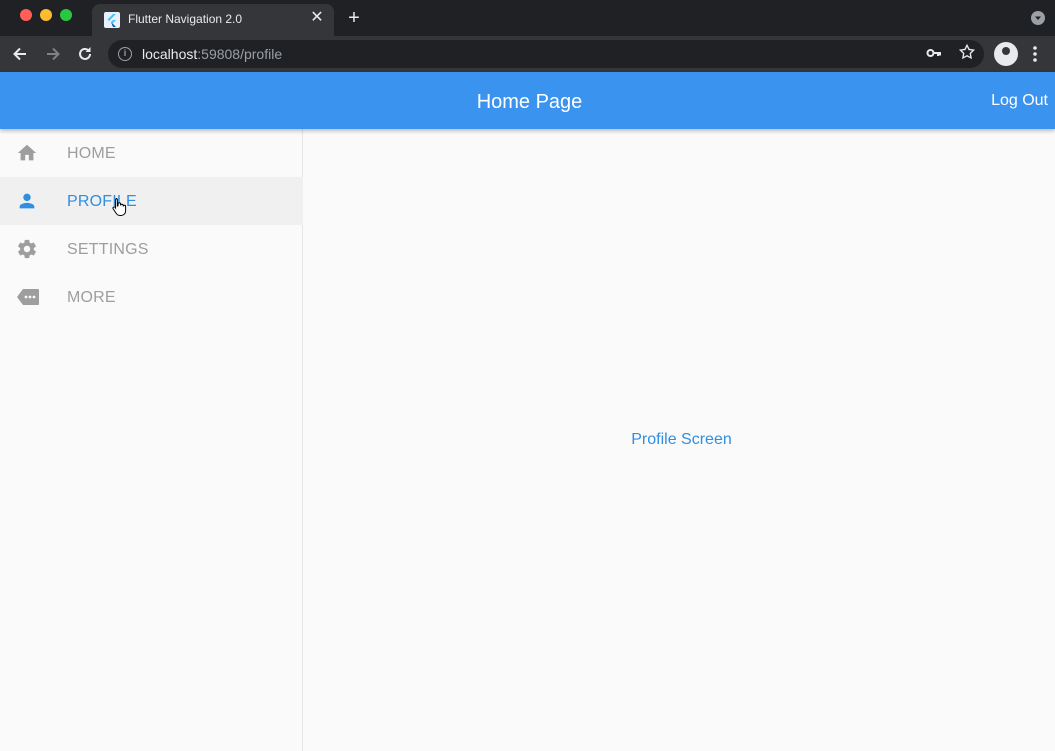 The width and height of the screenshot is (1055, 751). What do you see at coordinates (26, 15) in the screenshot?
I see `close-window-button` at bounding box center [26, 15].